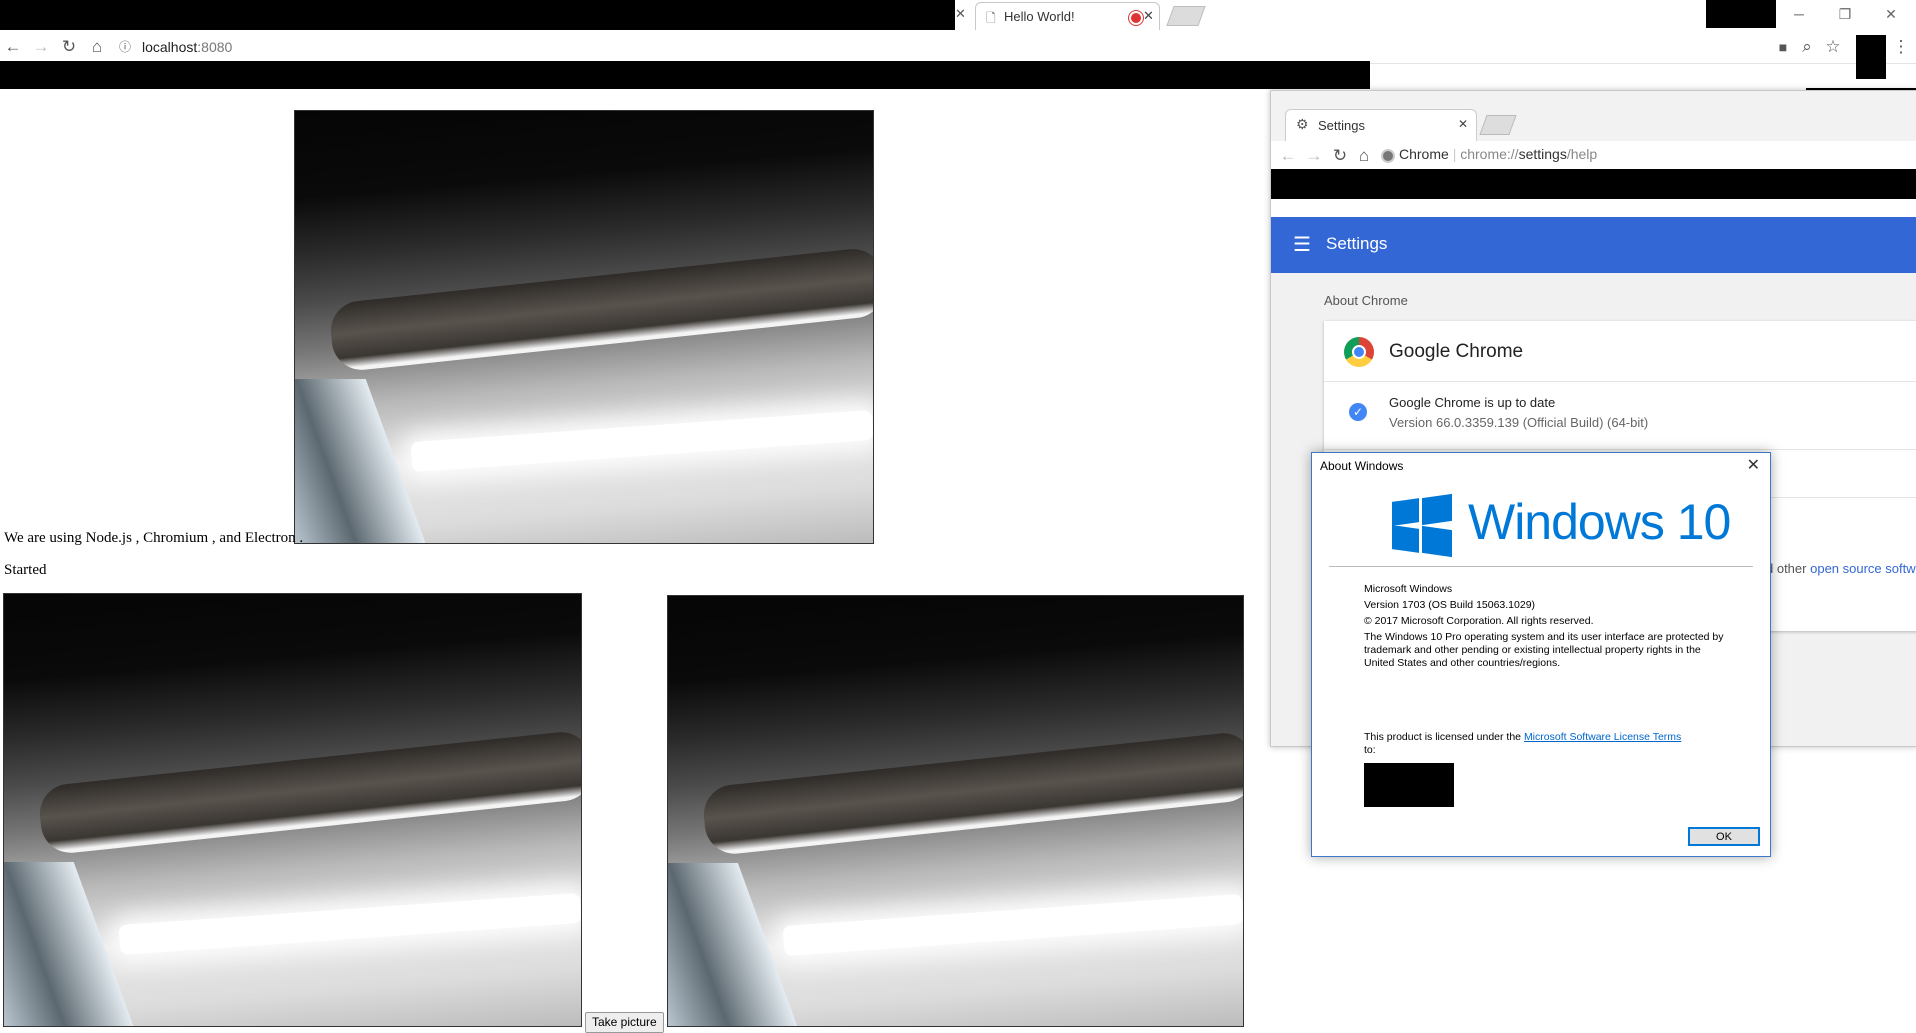  I want to click on license-prefix: This product is licensed under the, so click(1443, 737).